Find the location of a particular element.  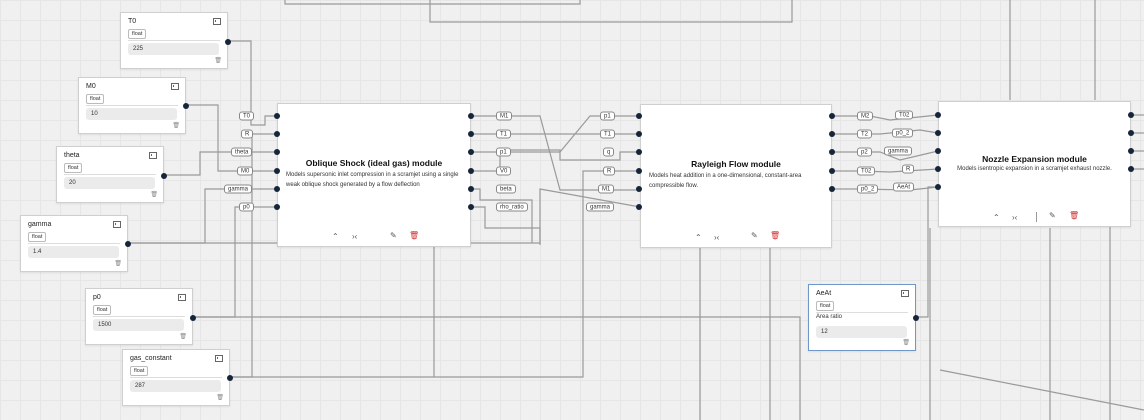

value-field: 1.4 is located at coordinates (73, 252).